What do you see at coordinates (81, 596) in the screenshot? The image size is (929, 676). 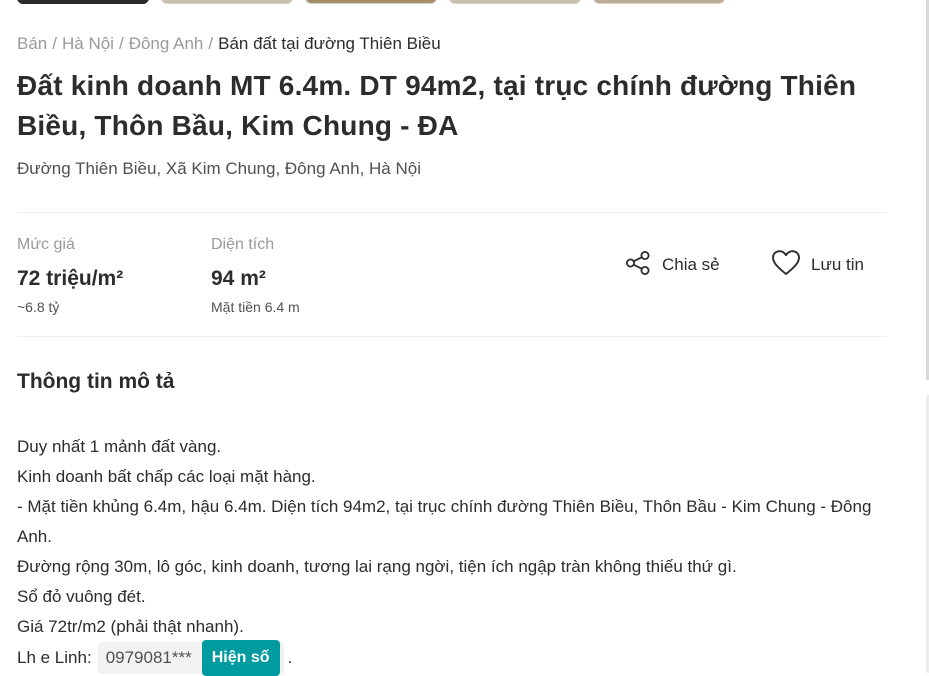 I see `description-line: Sổ đỏ vuông đét.` at bounding box center [81, 596].